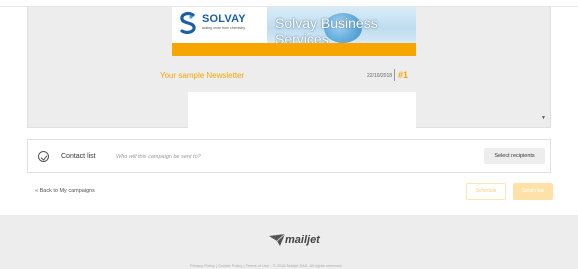 The width and height of the screenshot is (578, 269). I want to click on paper-plane-icon, so click(277, 240).